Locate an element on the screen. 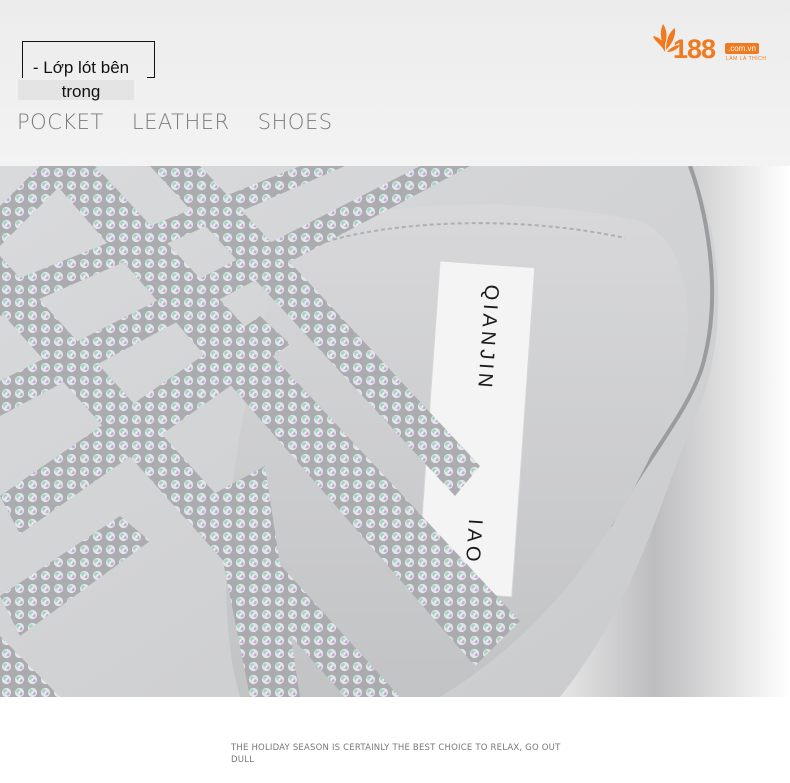 The image size is (790, 783). brand-logo: 188 .com.vn LÀM LÀ THÍCH is located at coordinates (713, 47).